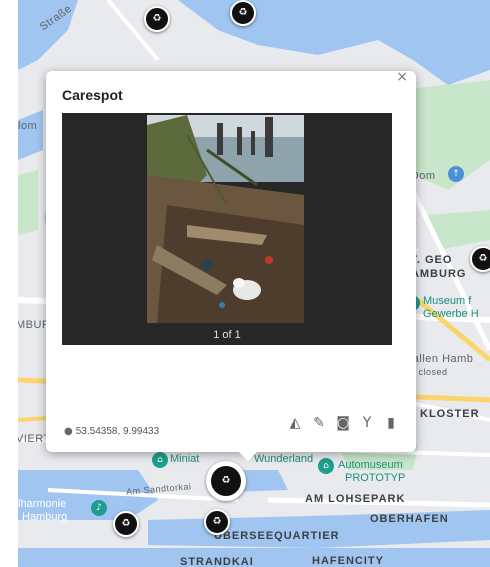 This screenshot has height=567, width=490. Describe the element at coordinates (277, 536) in the screenshot. I see `map-label-ueberseequartier: ÜBERSEEQUARTIER` at that location.